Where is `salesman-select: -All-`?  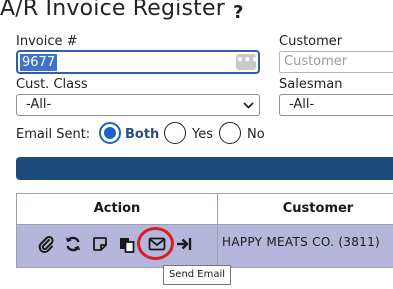 salesman-select: -All- is located at coordinates (336, 105).